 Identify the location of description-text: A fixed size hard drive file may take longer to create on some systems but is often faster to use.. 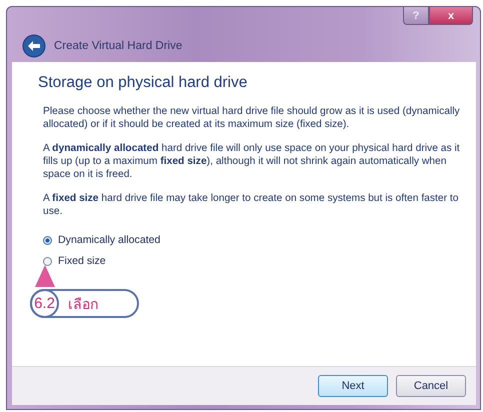
(251, 205).